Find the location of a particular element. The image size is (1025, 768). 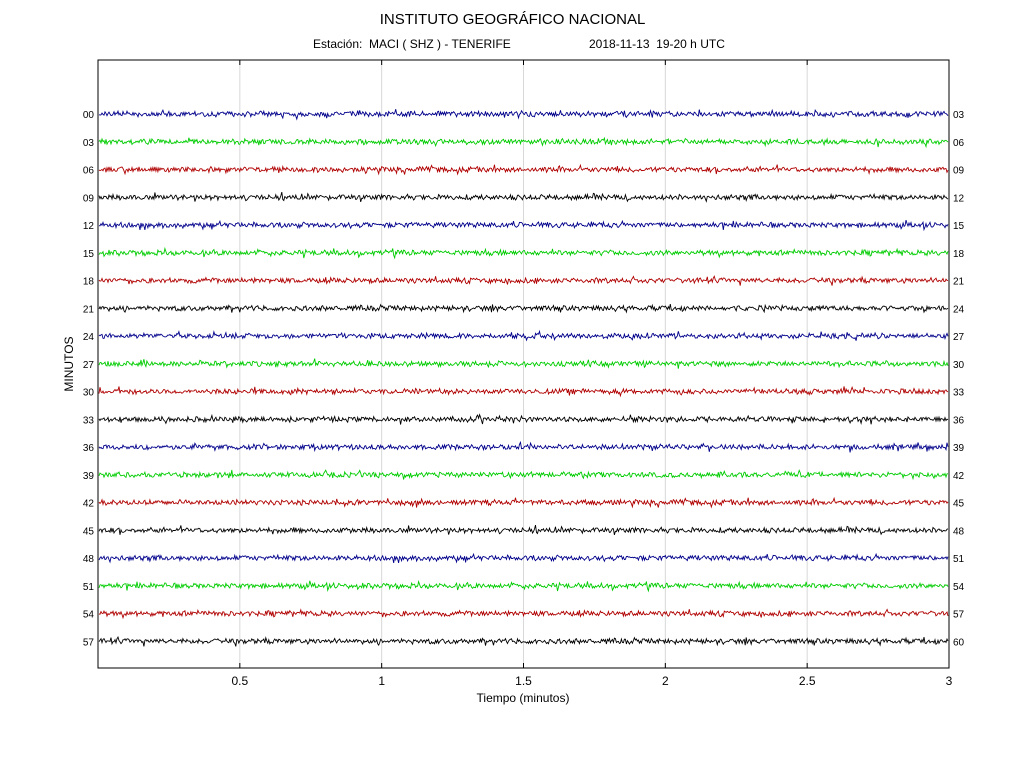

right-minute-label: 09 is located at coordinates (959, 171).